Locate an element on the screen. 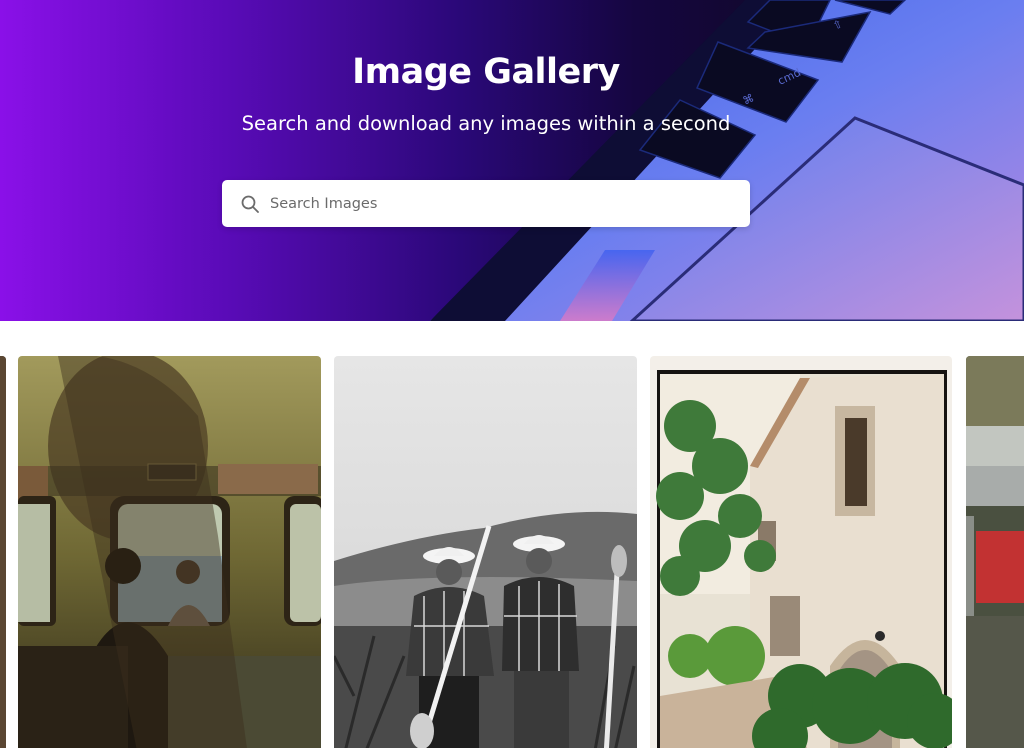 Image resolution: width=1024 pixels, height=748 pixels. search-box is located at coordinates (486, 203).